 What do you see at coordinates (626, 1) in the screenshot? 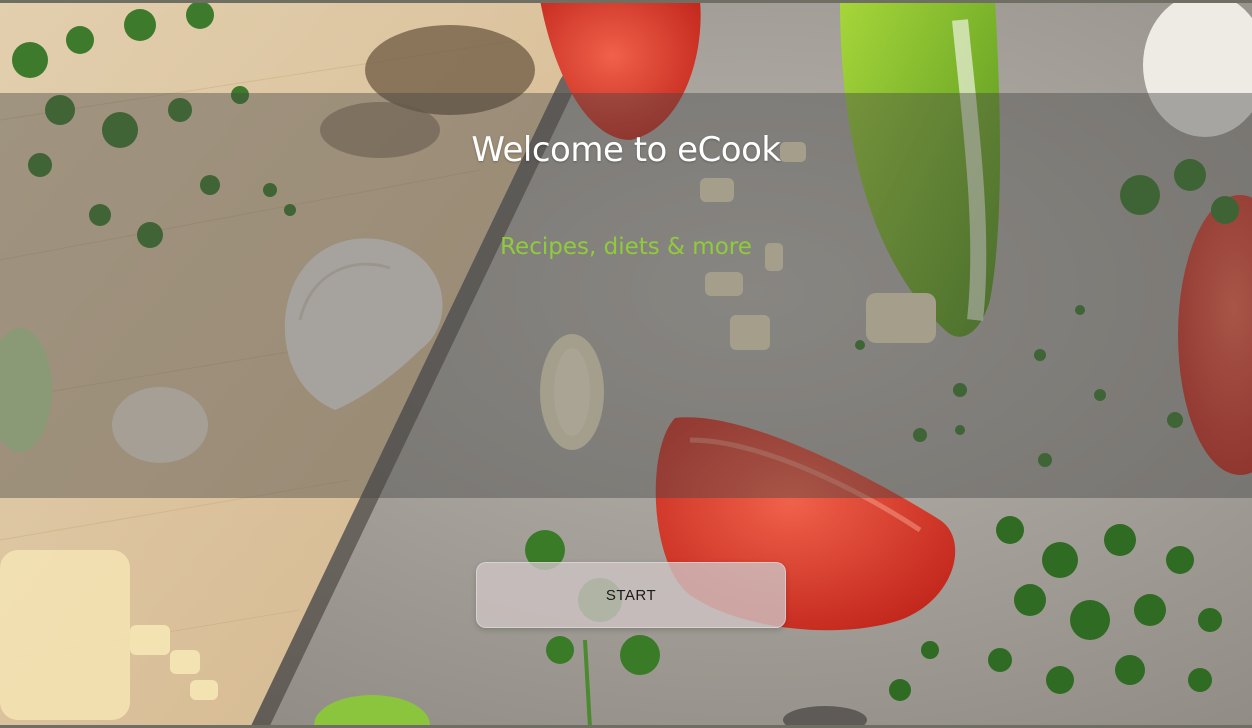
I see `top-frame-border` at bounding box center [626, 1].